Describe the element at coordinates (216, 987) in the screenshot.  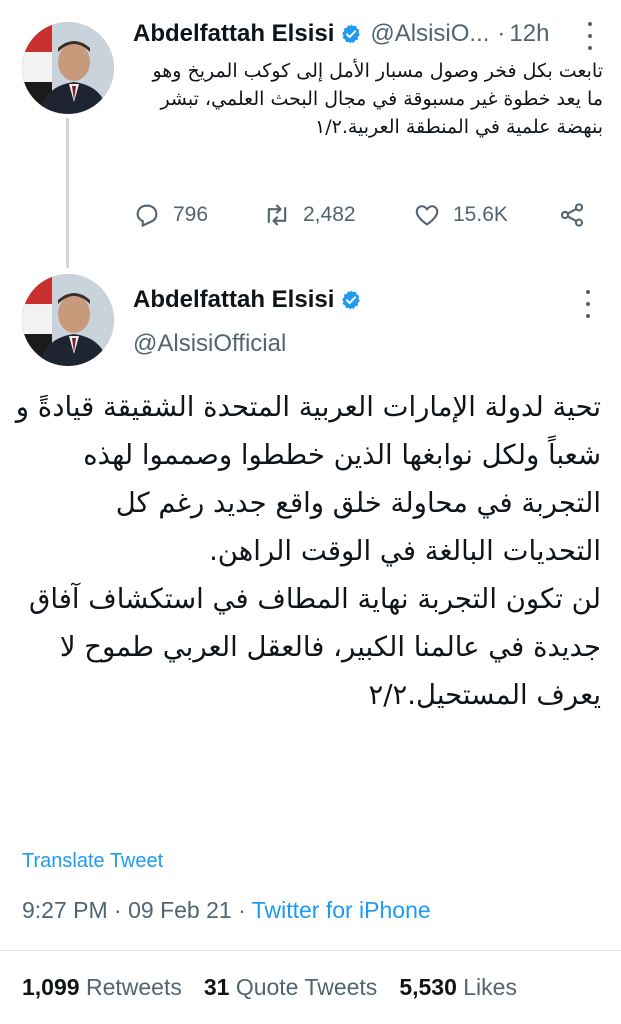
I see `quote-tweets-count: 31` at that location.